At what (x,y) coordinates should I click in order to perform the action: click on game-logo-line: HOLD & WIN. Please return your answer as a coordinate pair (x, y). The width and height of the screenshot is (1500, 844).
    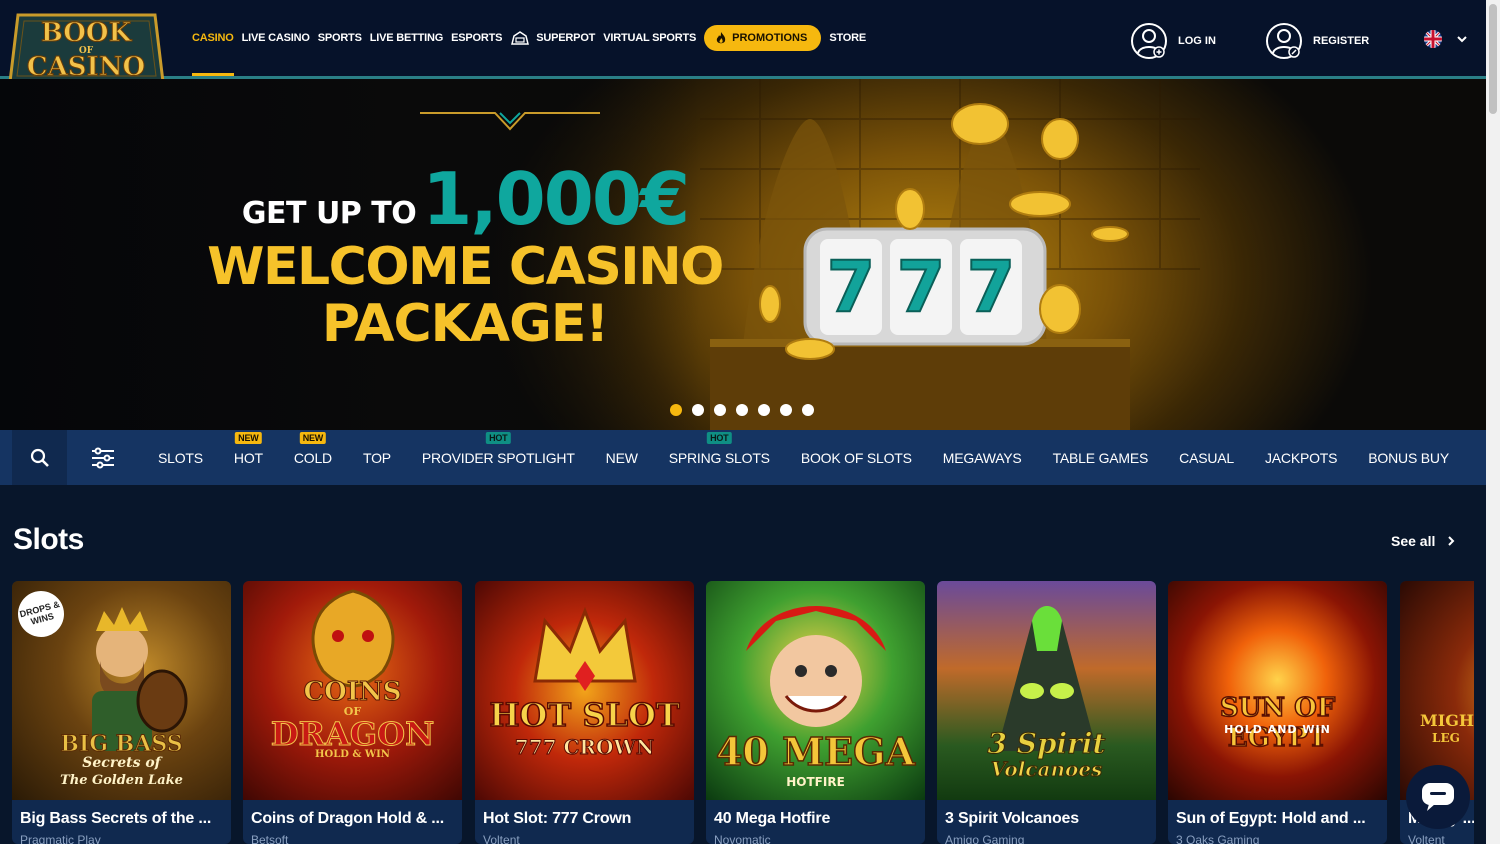
    Looking at the image, I should click on (352, 754).